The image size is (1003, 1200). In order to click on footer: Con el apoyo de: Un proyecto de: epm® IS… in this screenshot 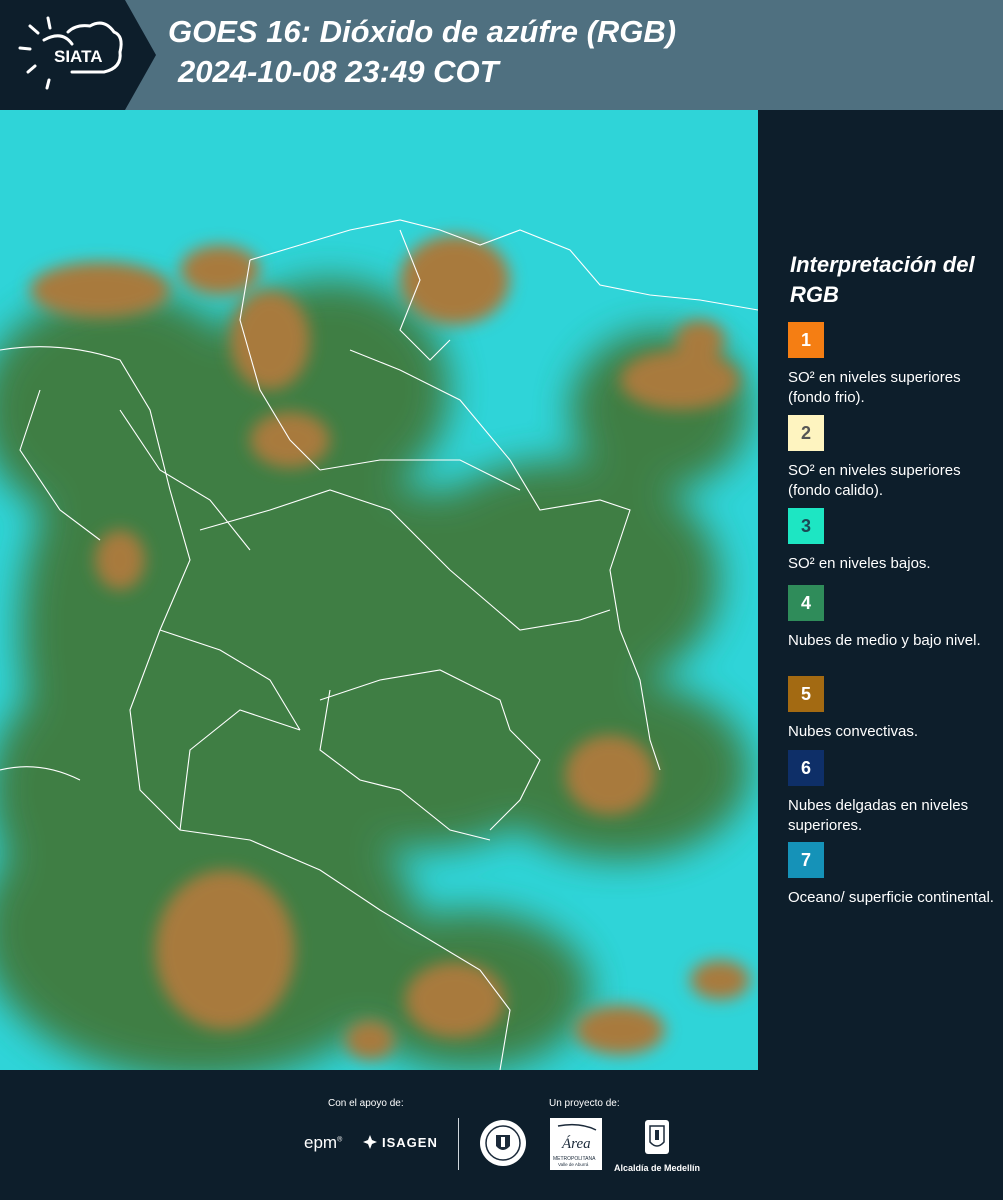, I will do `click(501, 1135)`.